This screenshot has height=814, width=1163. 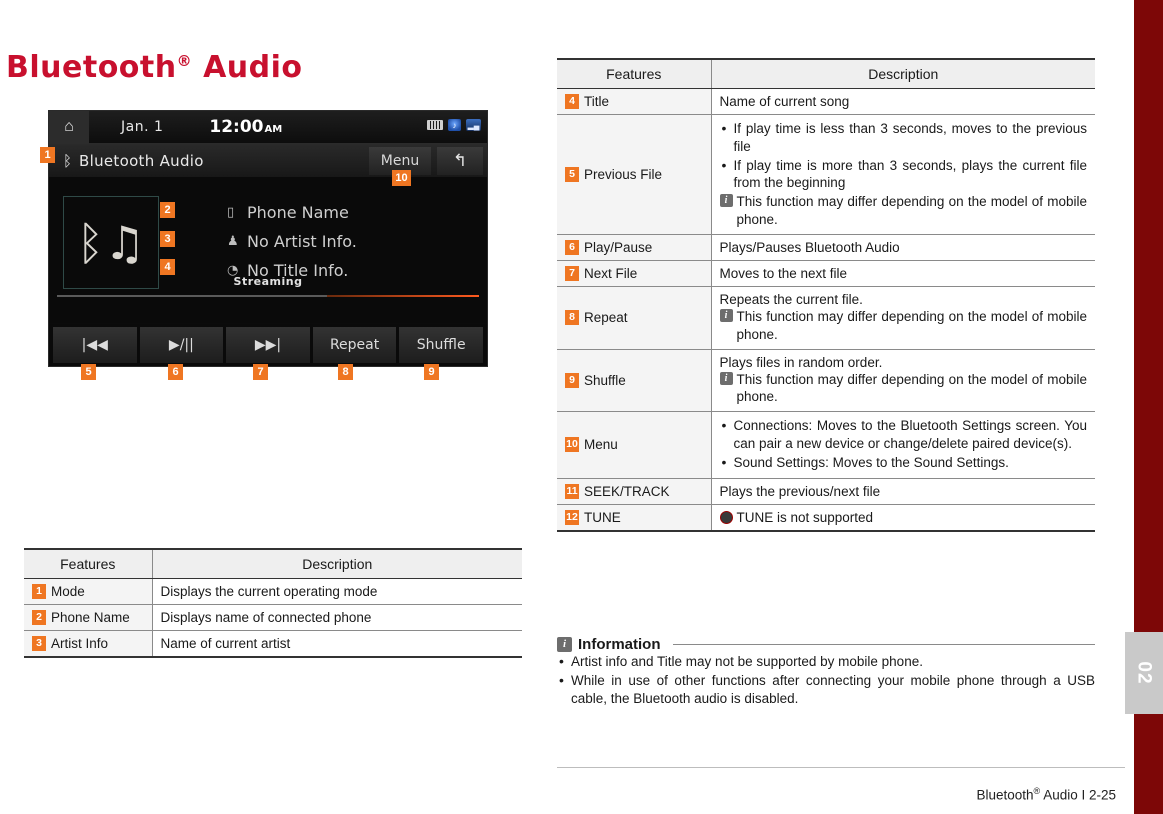 I want to click on head-unit-status-bar: ⌂ Jan. 1 12:00AM ♪ ▂▄, so click(x=268, y=127).